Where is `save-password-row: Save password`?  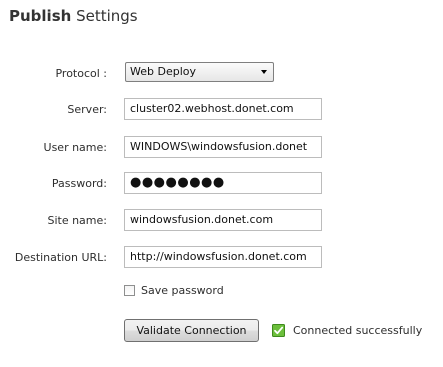
save-password-row: Save password is located at coordinates (174, 290).